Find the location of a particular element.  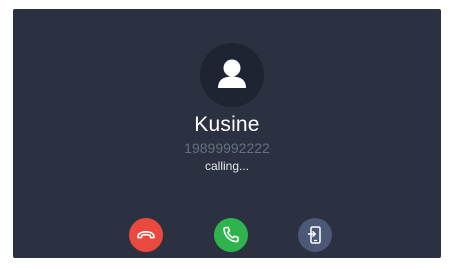

answer-button is located at coordinates (231, 235).